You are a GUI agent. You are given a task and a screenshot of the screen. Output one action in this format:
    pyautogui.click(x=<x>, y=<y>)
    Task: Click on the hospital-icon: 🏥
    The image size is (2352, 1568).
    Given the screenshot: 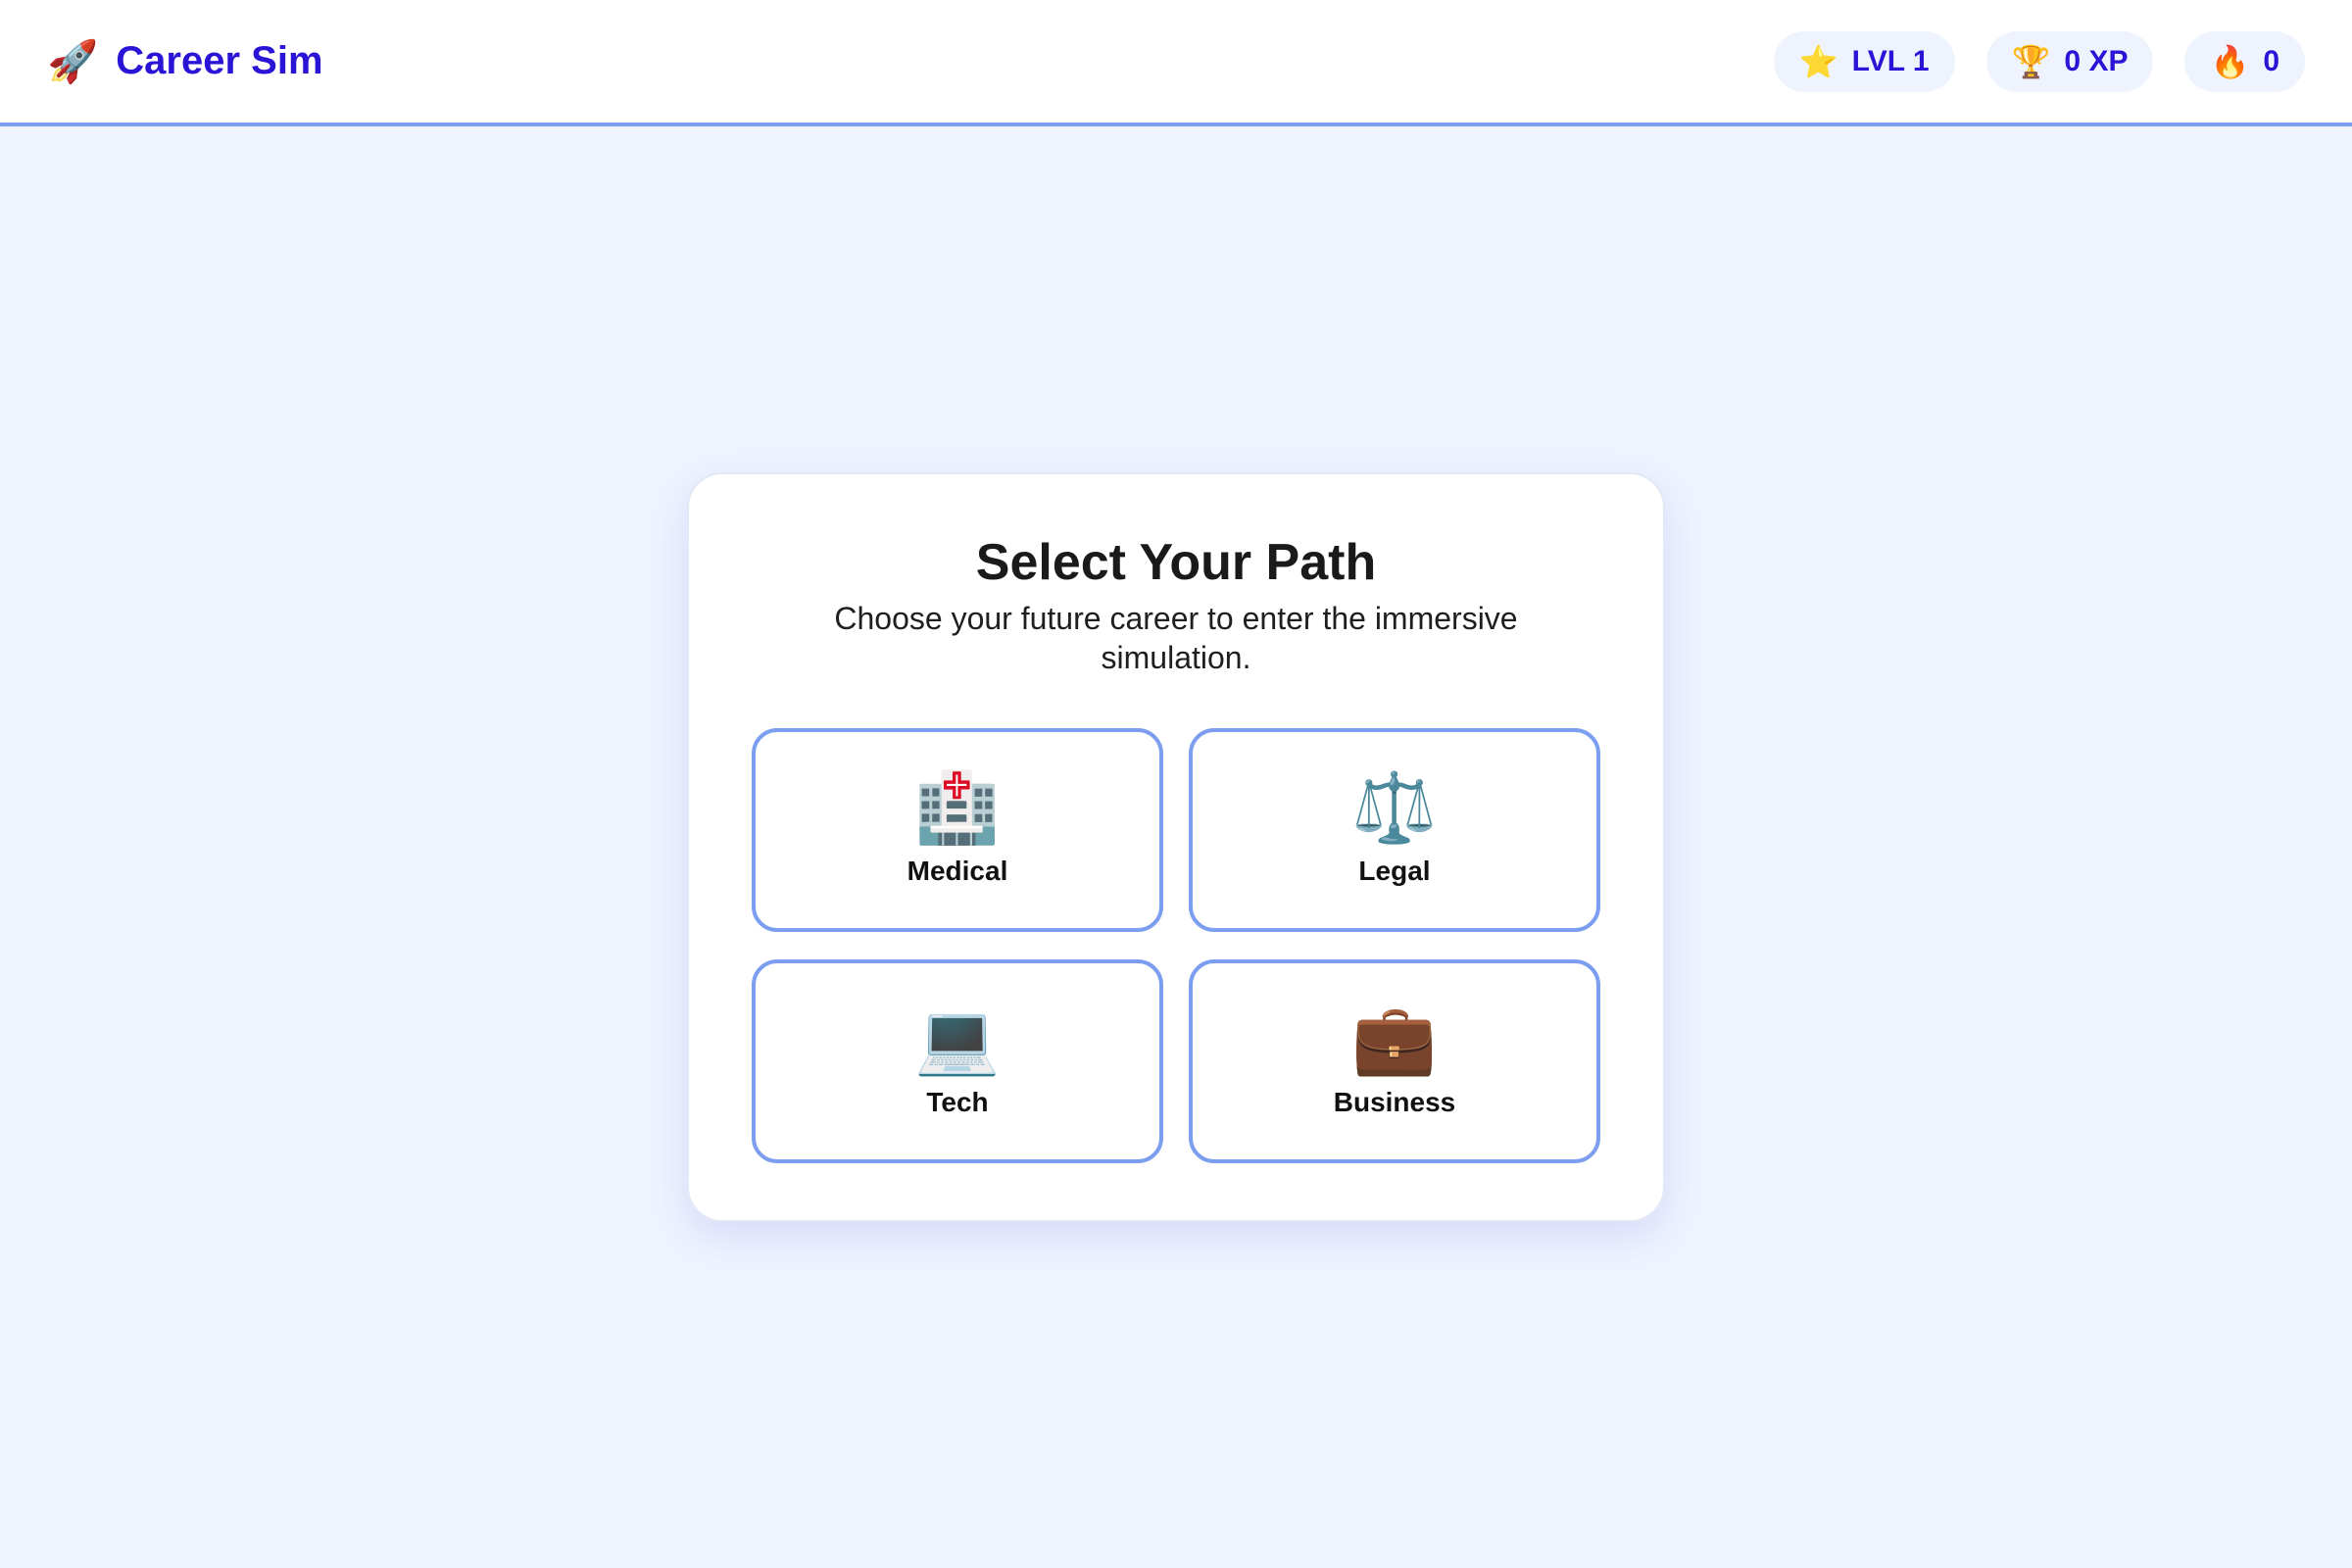 What is the action you would take?
    pyautogui.click(x=957, y=808)
    